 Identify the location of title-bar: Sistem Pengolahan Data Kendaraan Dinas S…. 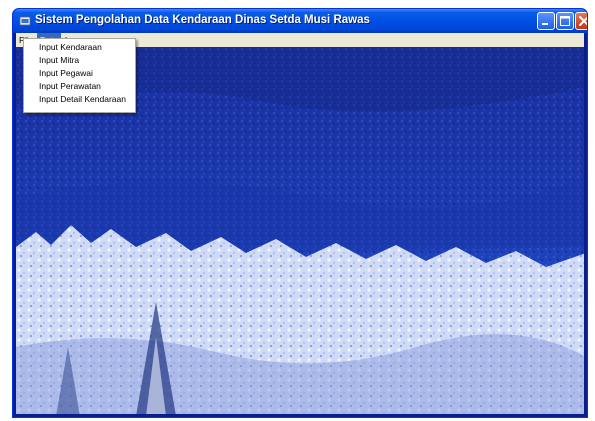
(300, 21).